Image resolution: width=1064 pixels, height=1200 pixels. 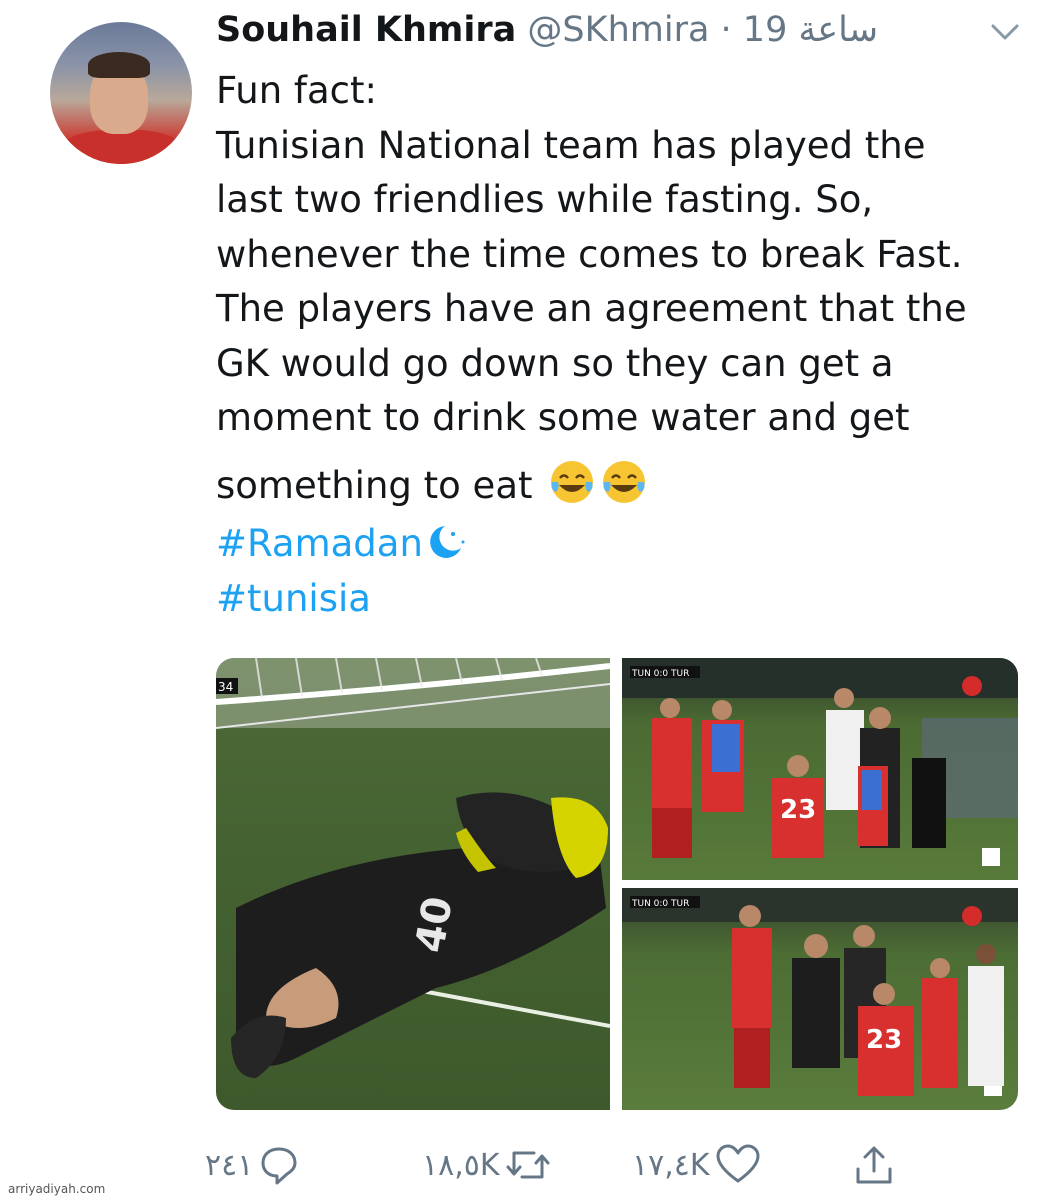 I want to click on goalkeeper-down-photo: 40 34, so click(x=413, y=884).